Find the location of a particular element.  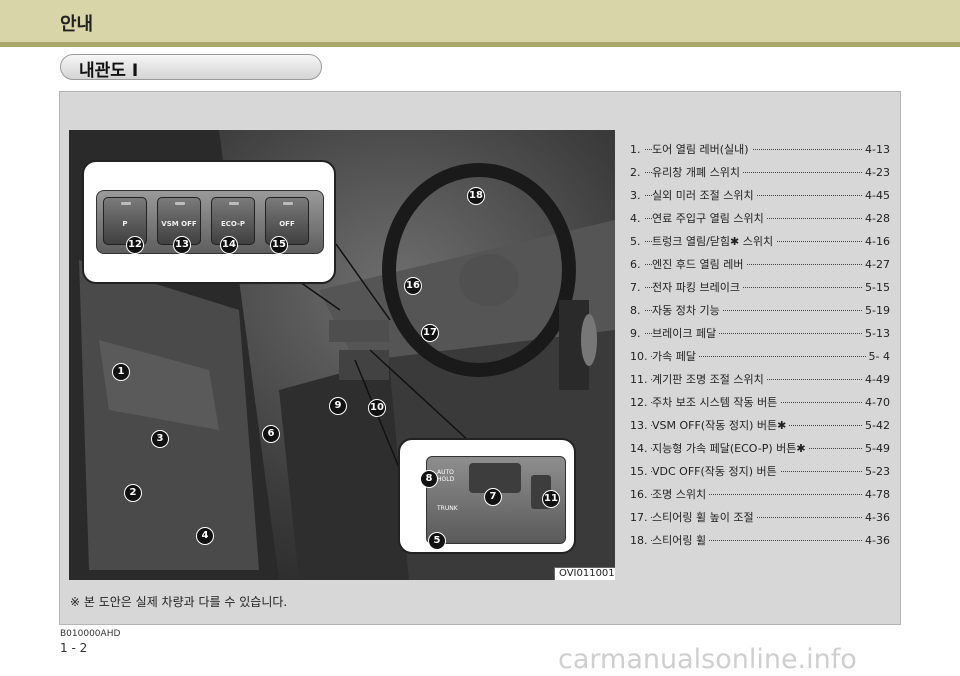

item-label: 유리창 개폐 스위치 is located at coordinates (697, 173).